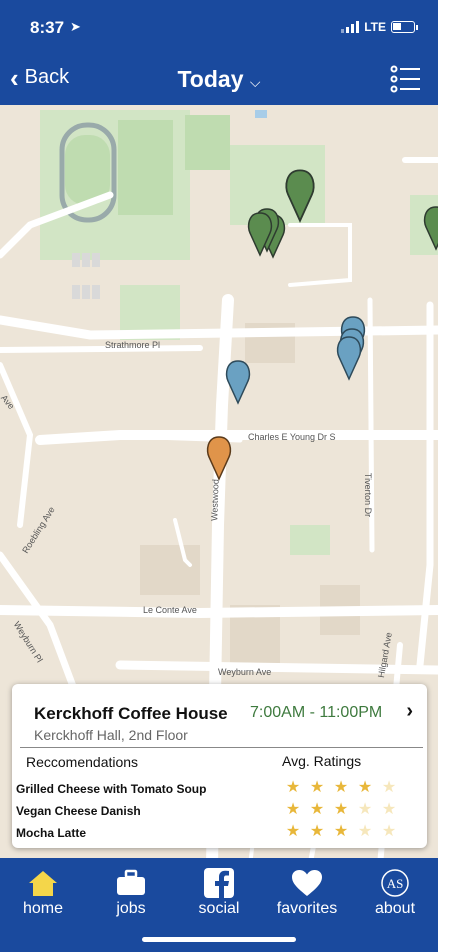 Image resolution: width=452 pixels, height=952 pixels. I want to click on page-title-text: Today, so click(210, 79).